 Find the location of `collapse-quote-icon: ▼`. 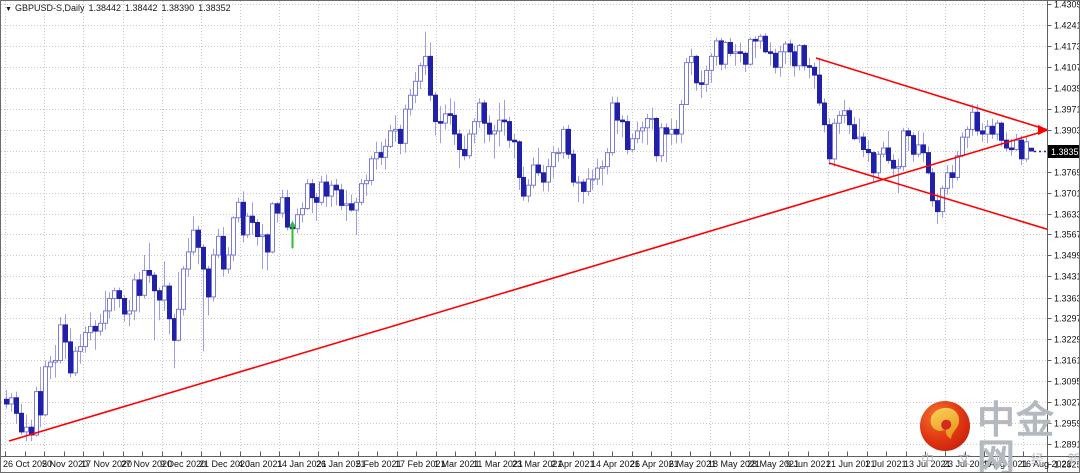

collapse-quote-icon: ▼ is located at coordinates (8, 9).